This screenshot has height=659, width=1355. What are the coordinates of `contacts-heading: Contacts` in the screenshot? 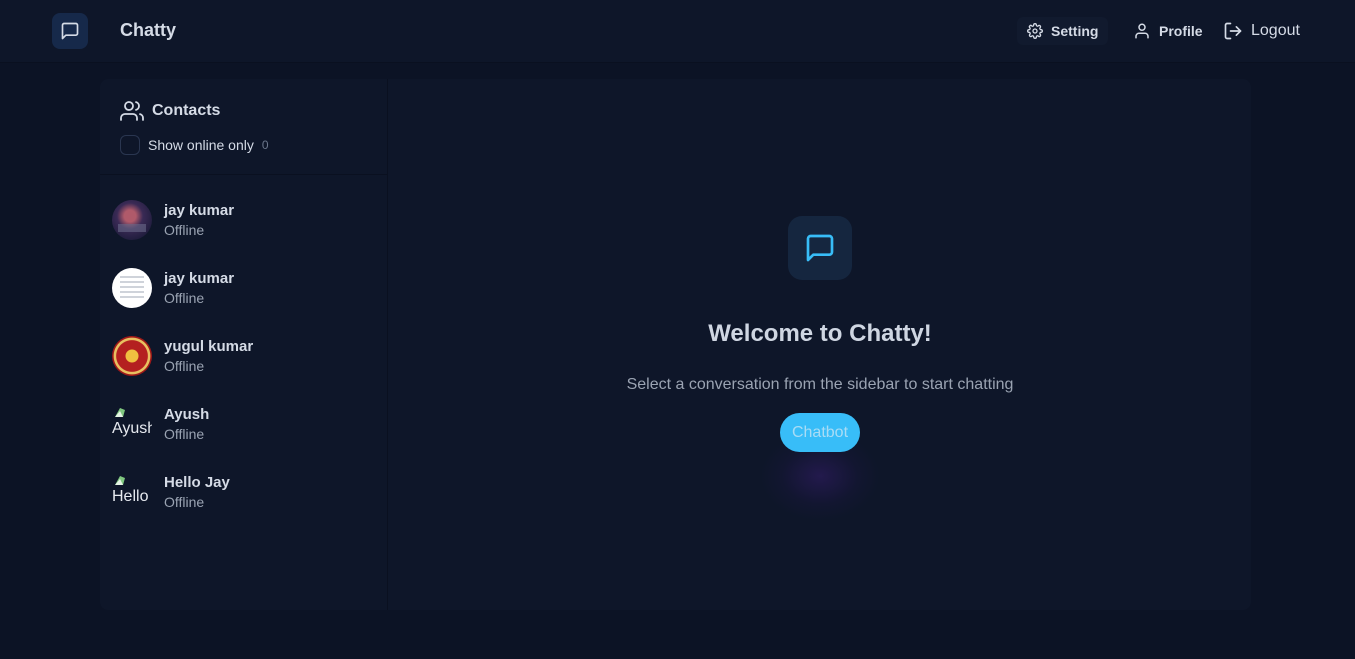 It's located at (170, 111).